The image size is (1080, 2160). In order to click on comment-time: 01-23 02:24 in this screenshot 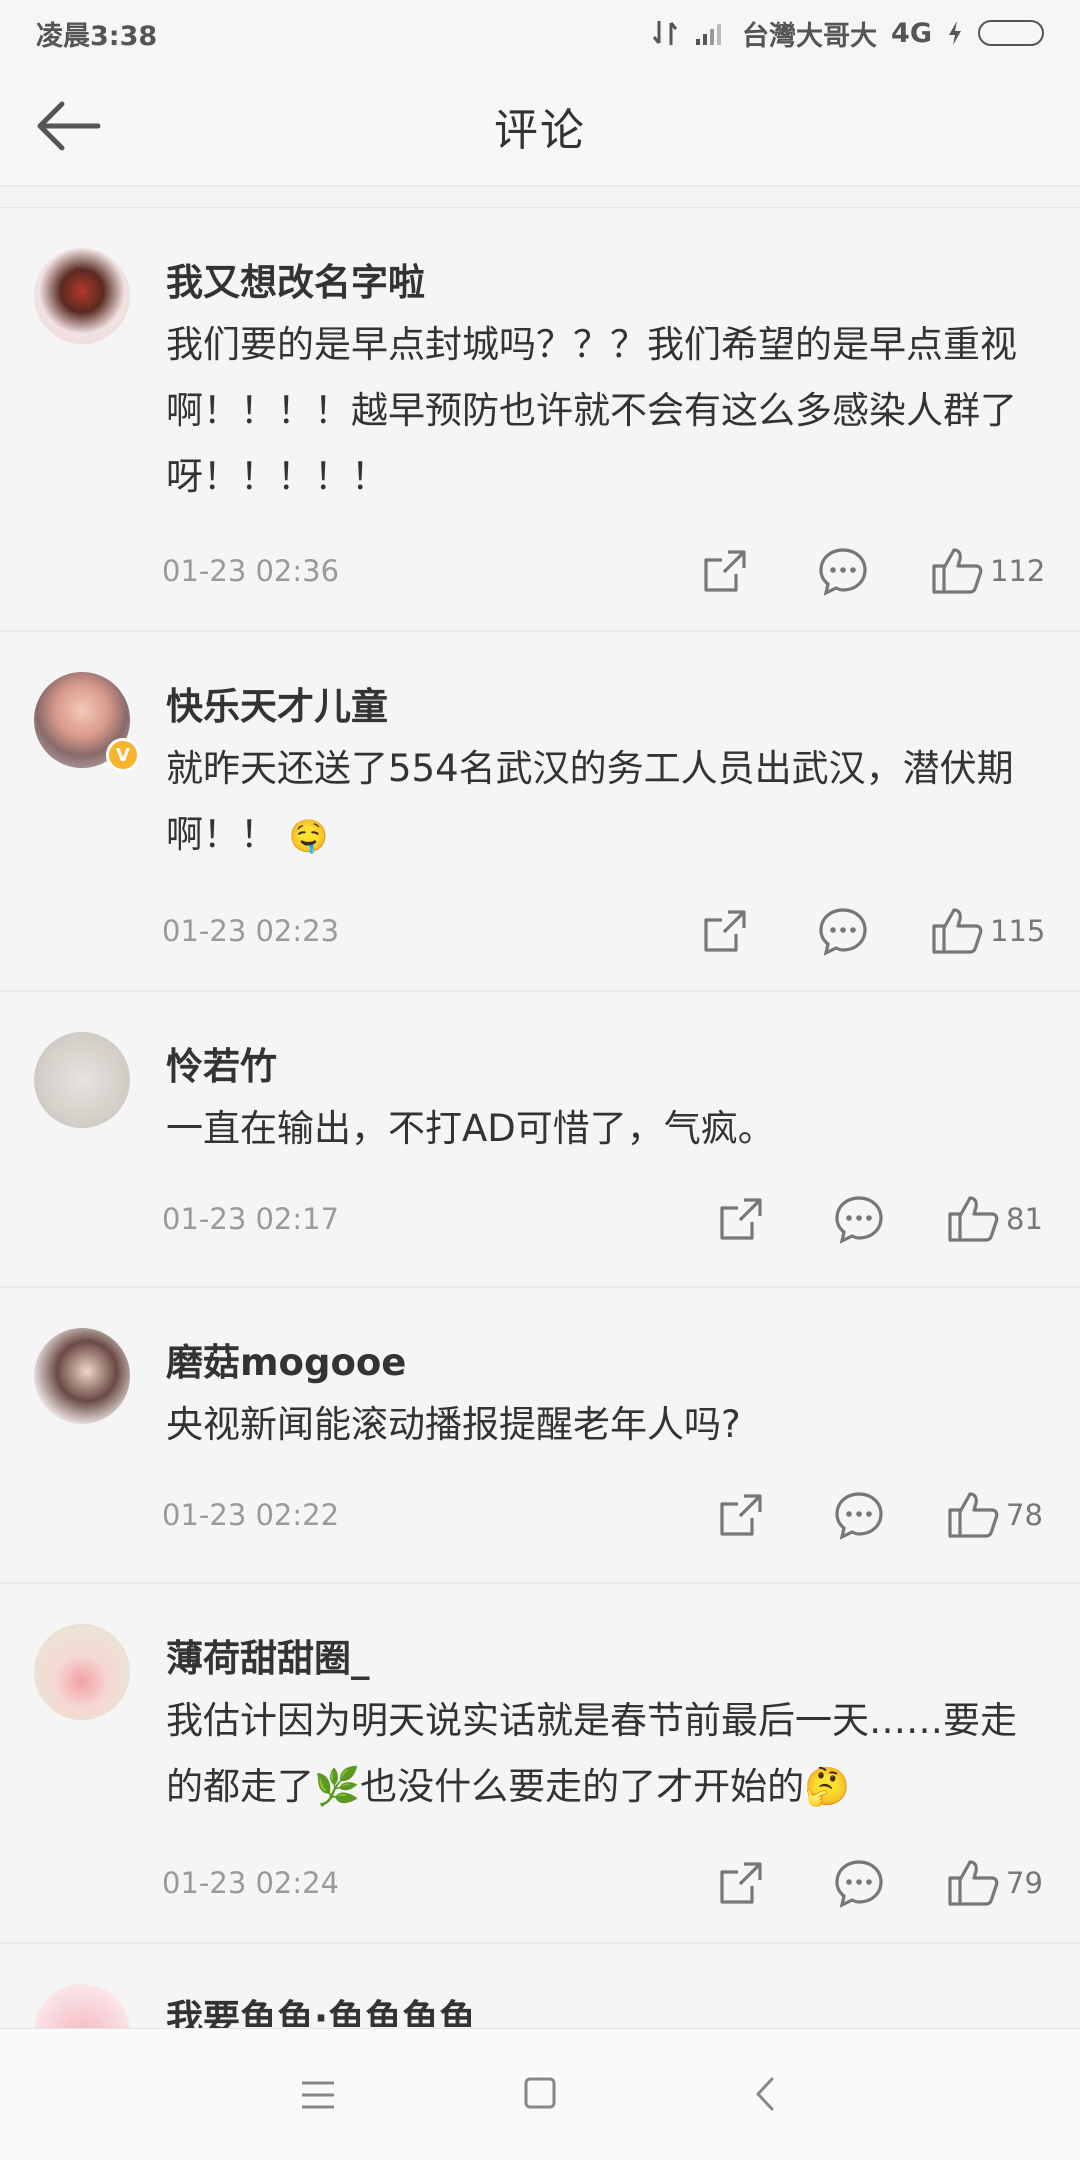, I will do `click(251, 1883)`.